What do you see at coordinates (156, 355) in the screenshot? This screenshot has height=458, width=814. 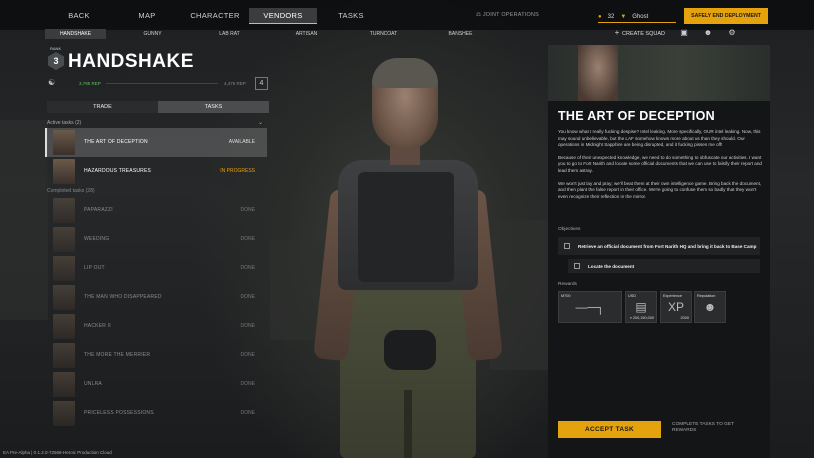 I see `task-row: THE MORE THE MERRIER DONE` at bounding box center [156, 355].